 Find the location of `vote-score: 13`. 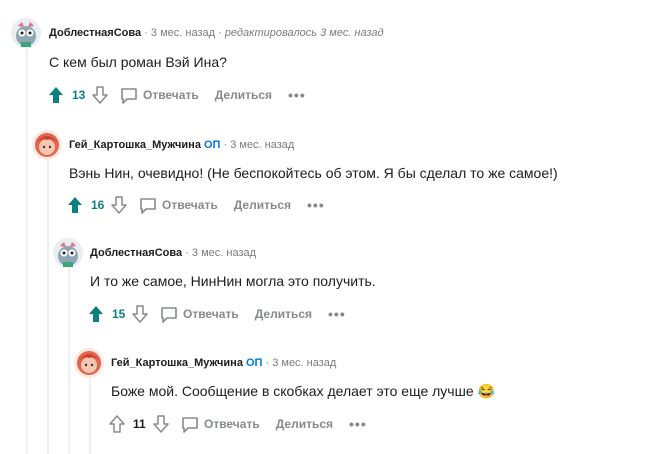

vote-score: 13 is located at coordinates (79, 95).